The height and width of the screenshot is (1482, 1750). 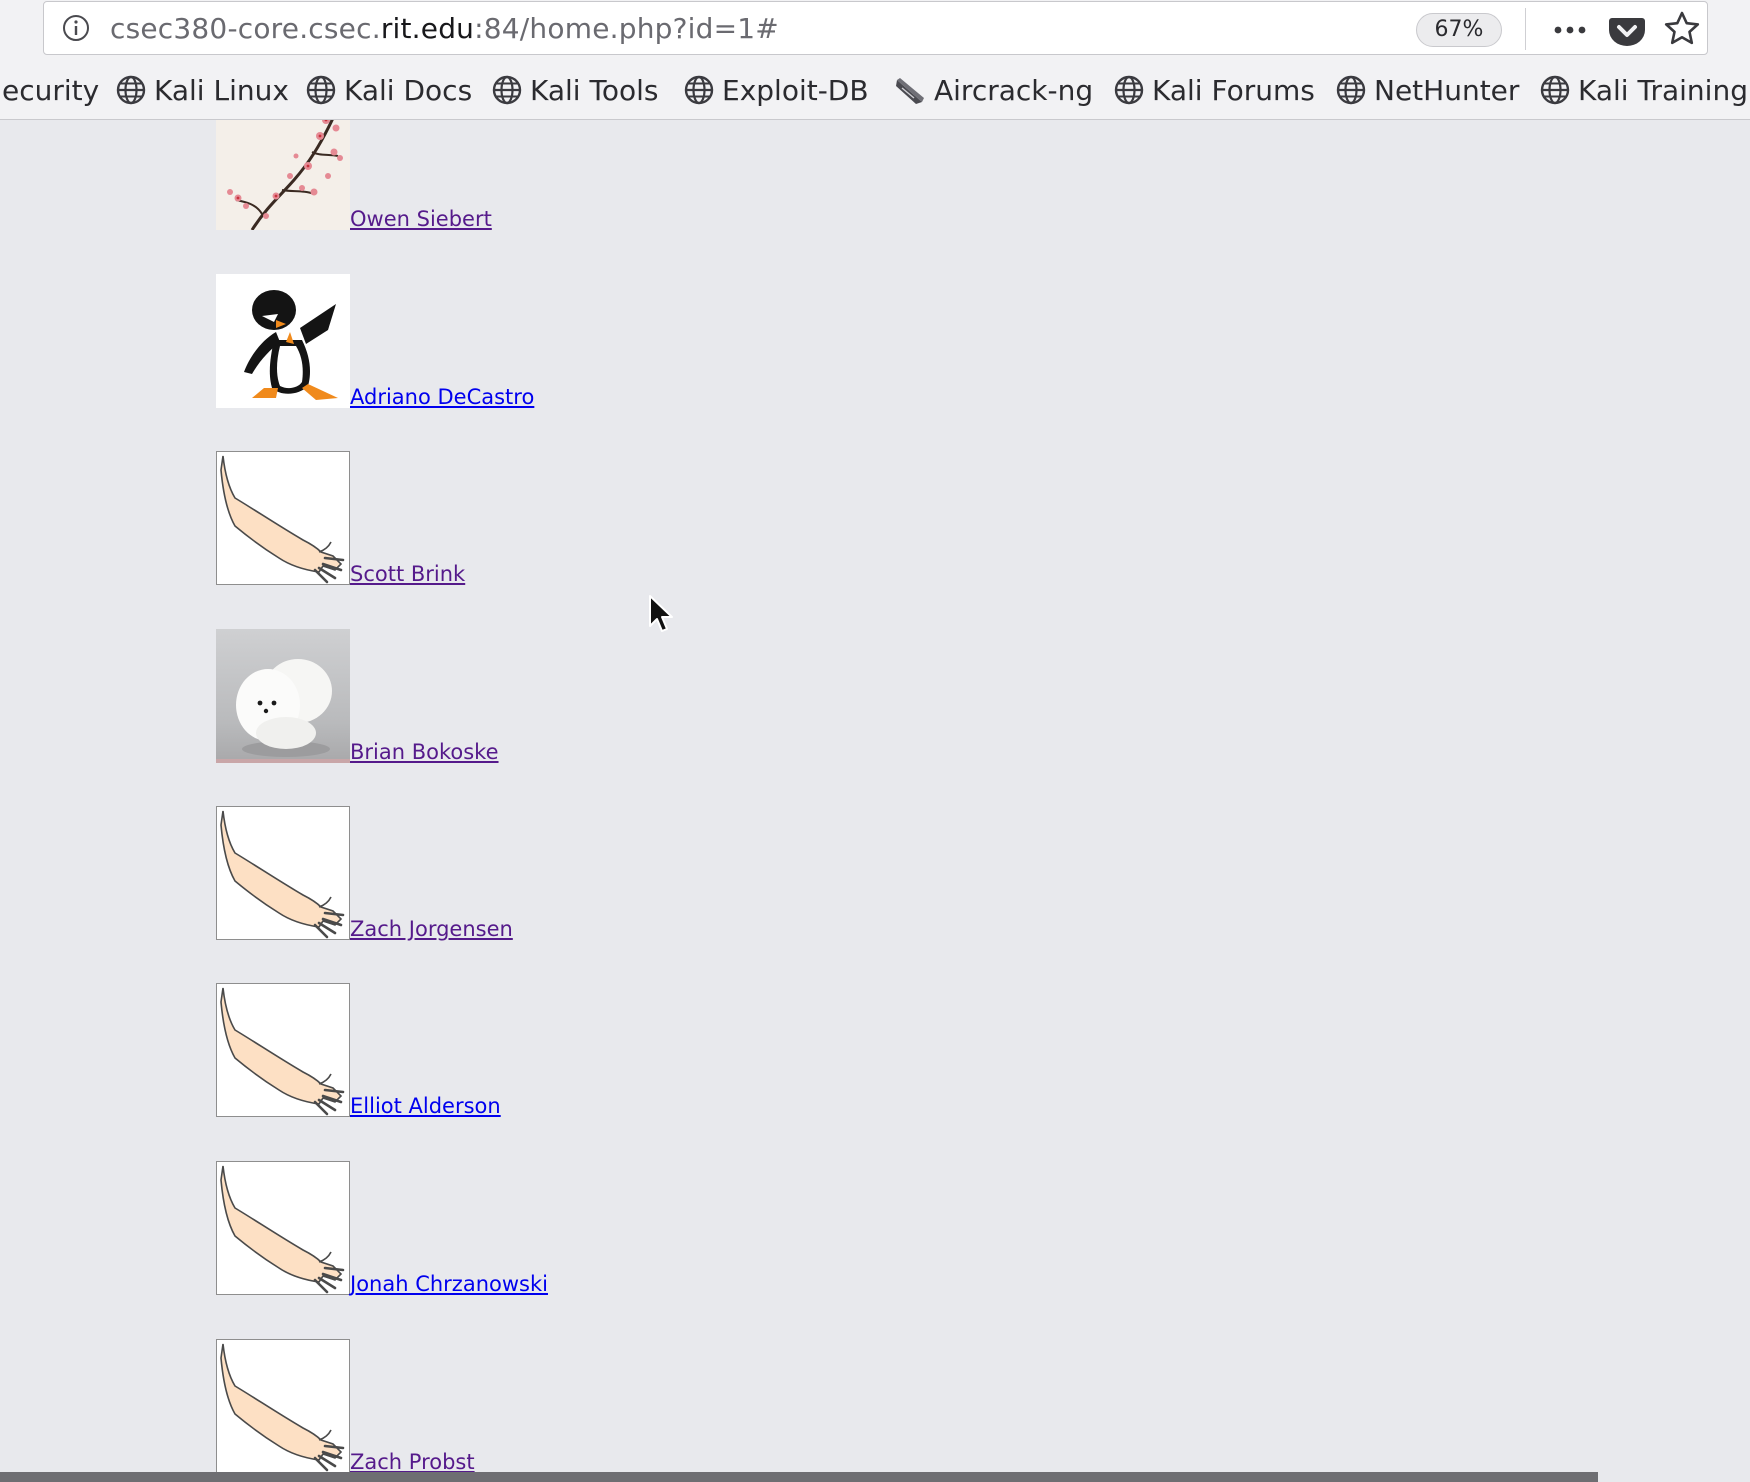 I want to click on user-avatar-white-pomeranian, so click(x=283, y=696).